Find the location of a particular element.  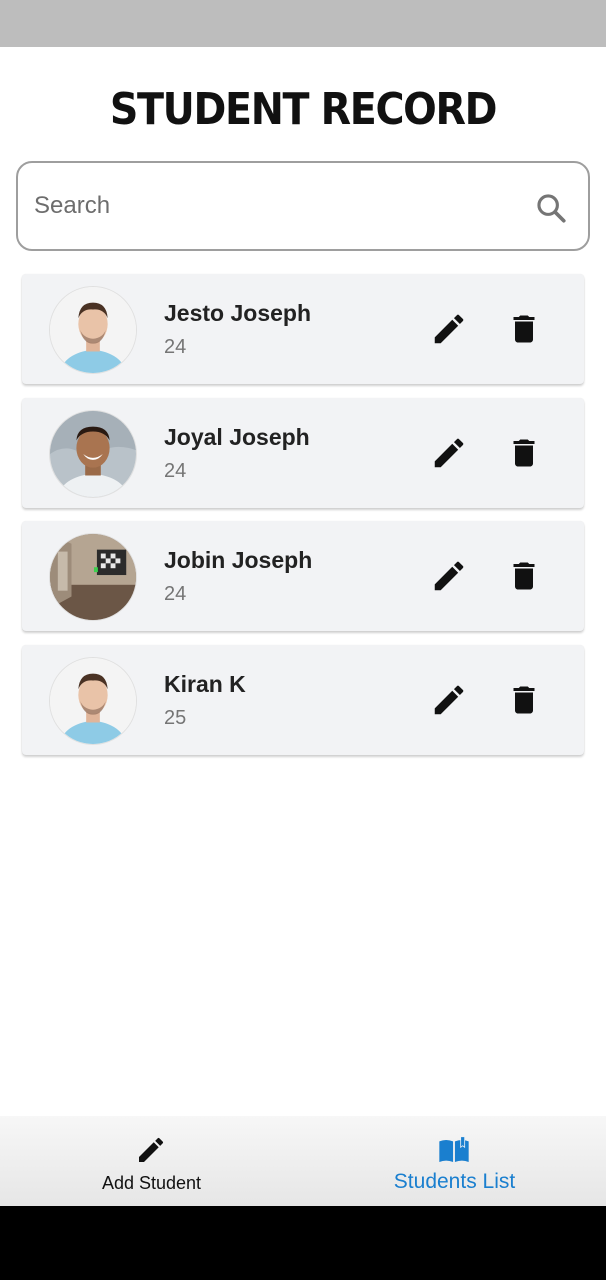

nav-label: Add Student is located at coordinates (151, 1183).